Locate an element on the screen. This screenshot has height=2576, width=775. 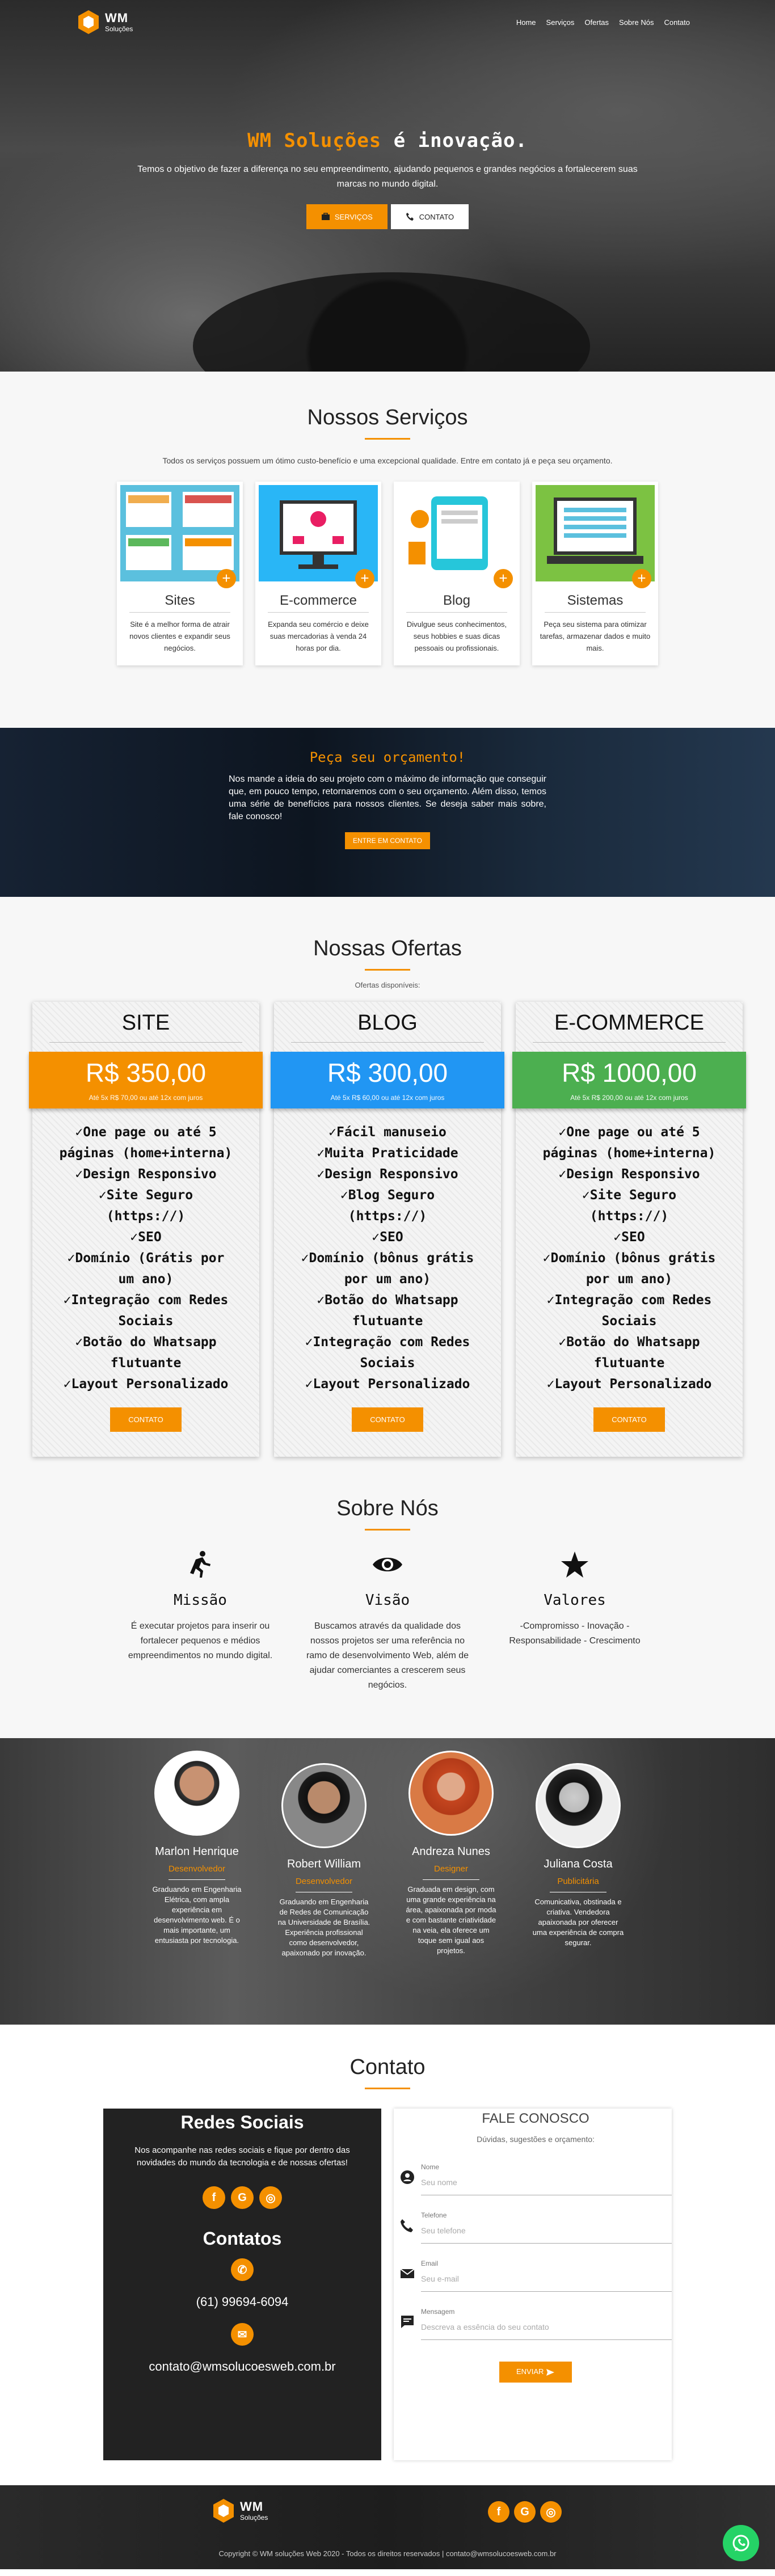
footer-instagram-icon: ◎ is located at coordinates (551, 2512).